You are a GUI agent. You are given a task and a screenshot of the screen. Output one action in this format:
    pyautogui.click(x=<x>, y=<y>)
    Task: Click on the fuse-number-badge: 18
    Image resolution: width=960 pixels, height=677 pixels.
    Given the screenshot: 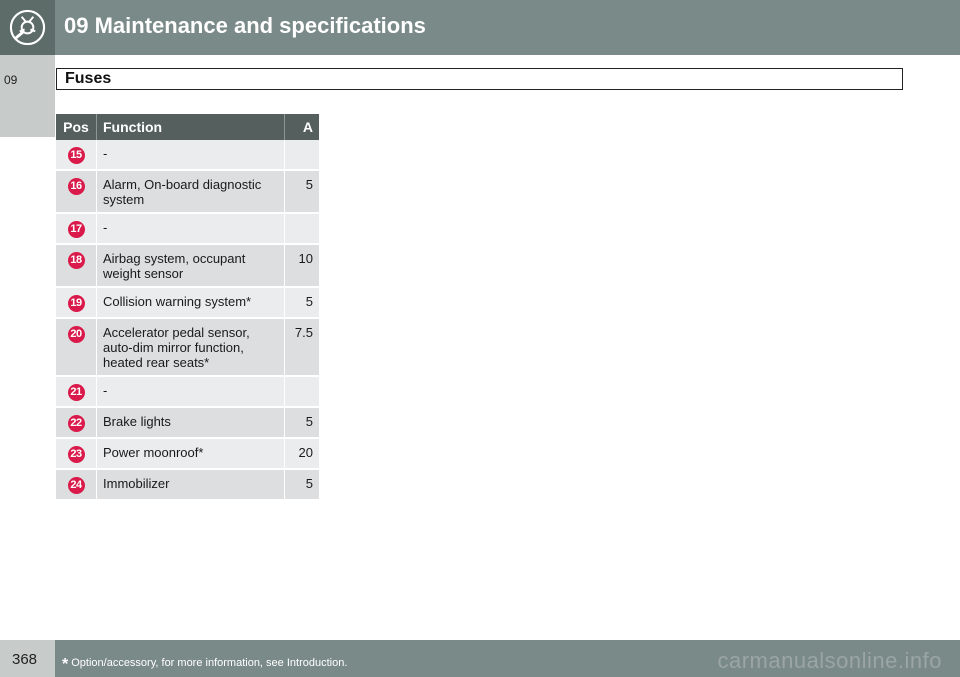 What is the action you would take?
    pyautogui.click(x=76, y=260)
    